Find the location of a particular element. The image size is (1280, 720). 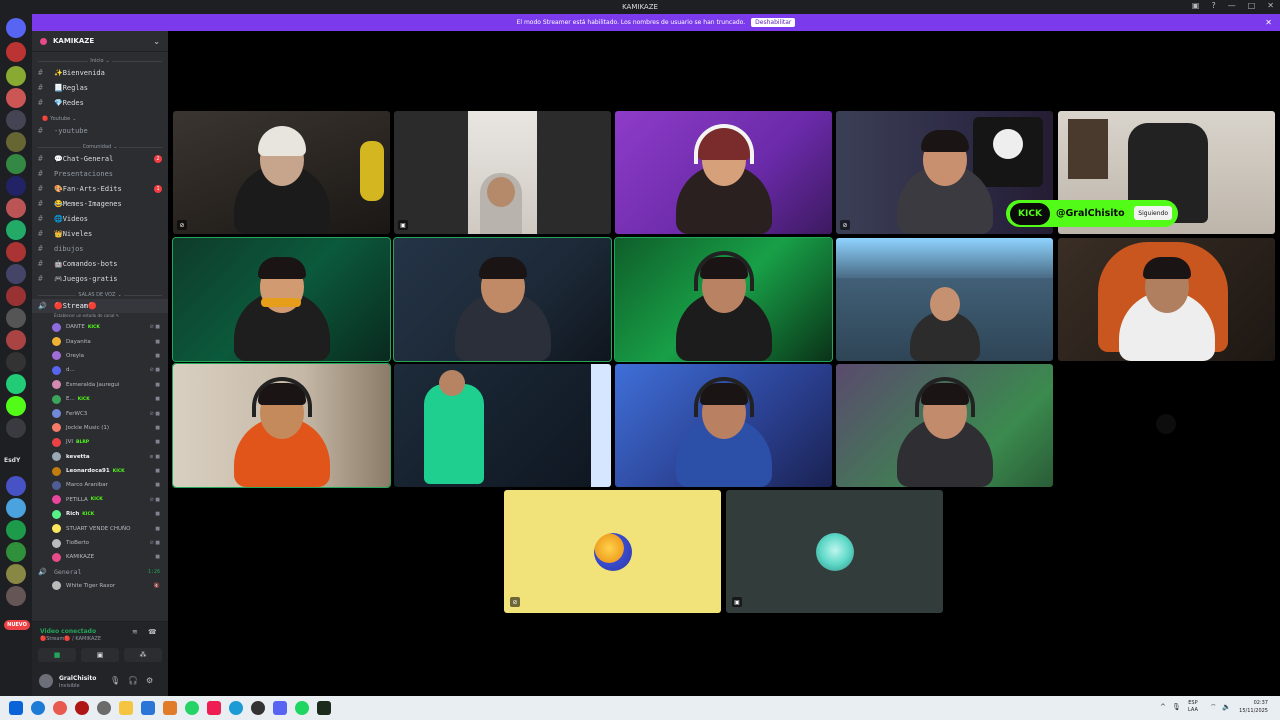

voice-user: Esmeralda Jauregui ■ is located at coordinates (100, 385).